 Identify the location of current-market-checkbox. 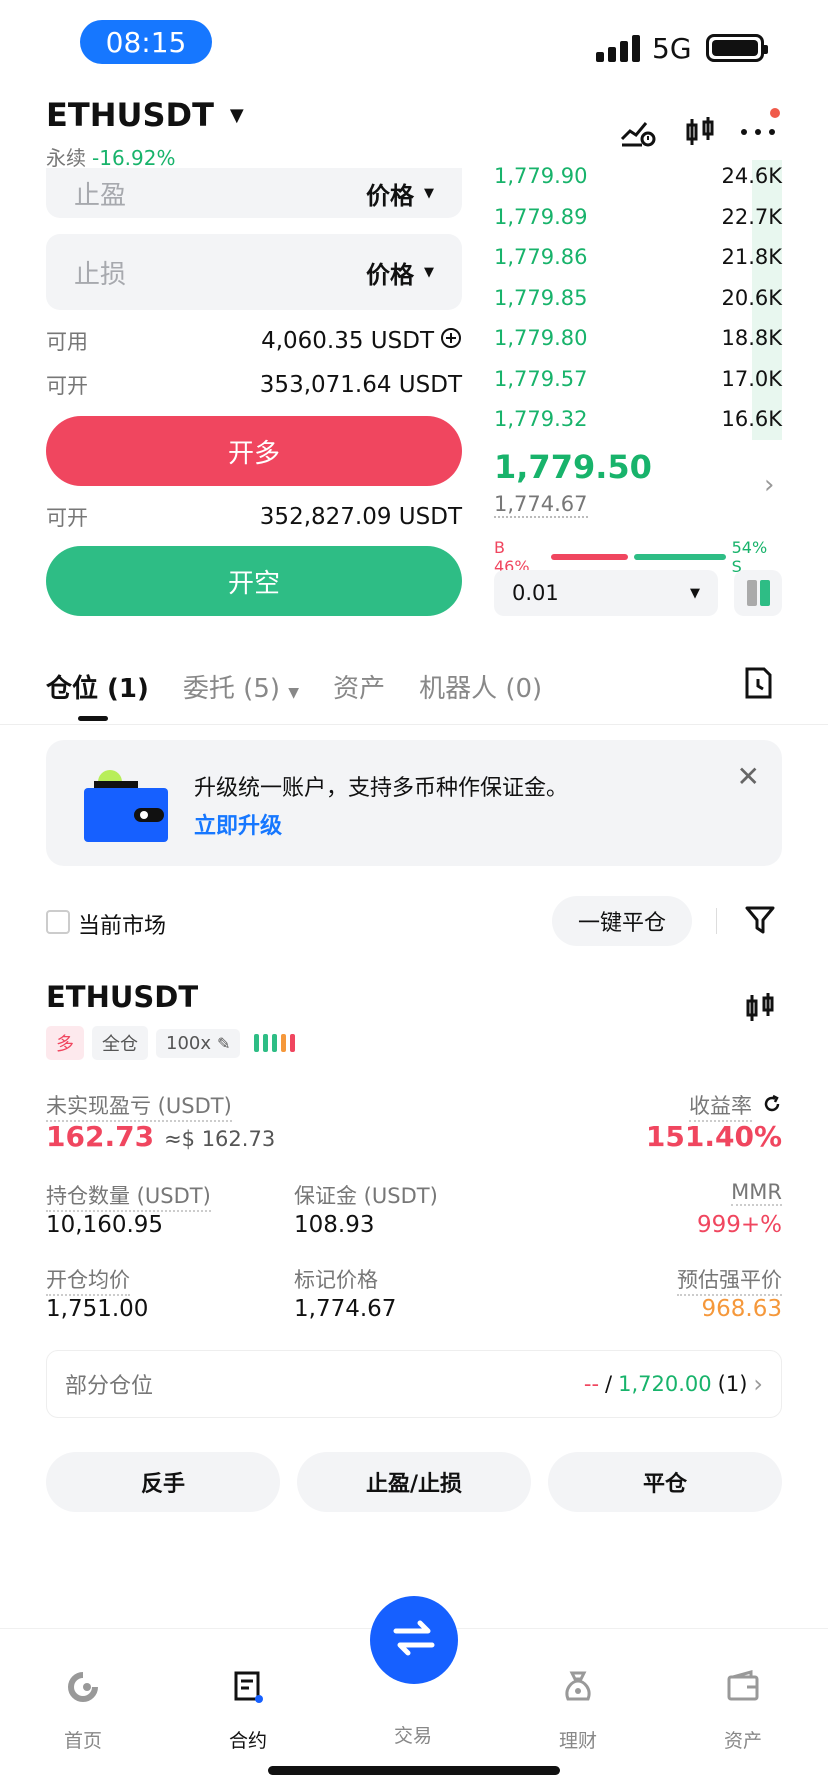
(58, 922).